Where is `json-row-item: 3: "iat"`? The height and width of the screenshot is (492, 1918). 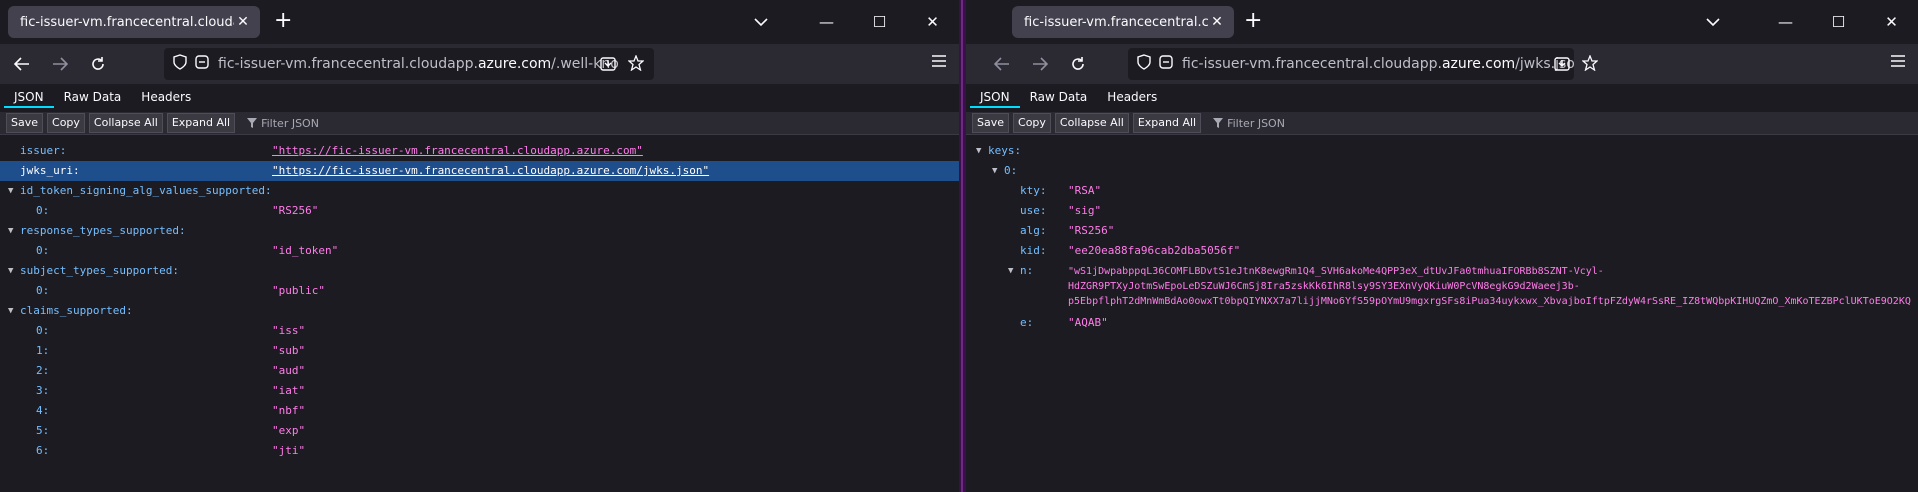 json-row-item: 3: "iat" is located at coordinates (479, 391).